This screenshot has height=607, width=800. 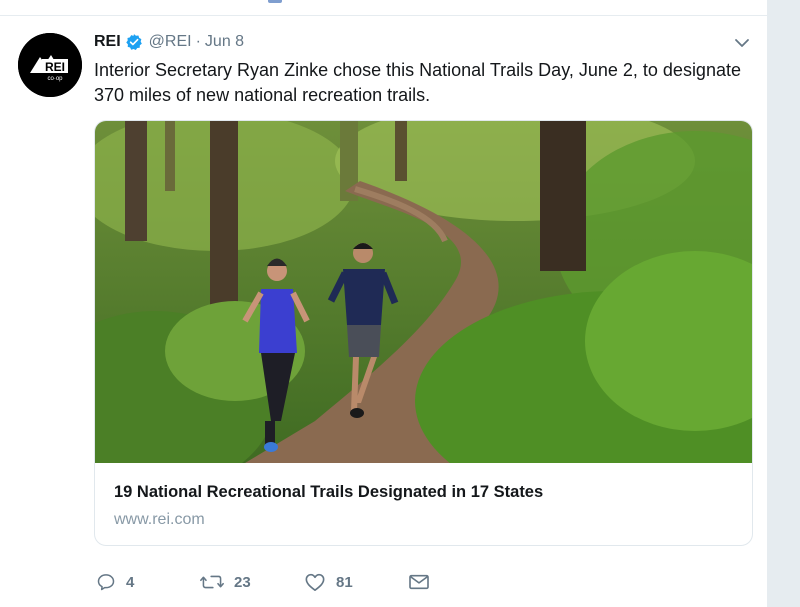 I want to click on retweet-icon, so click(x=212, y=582).